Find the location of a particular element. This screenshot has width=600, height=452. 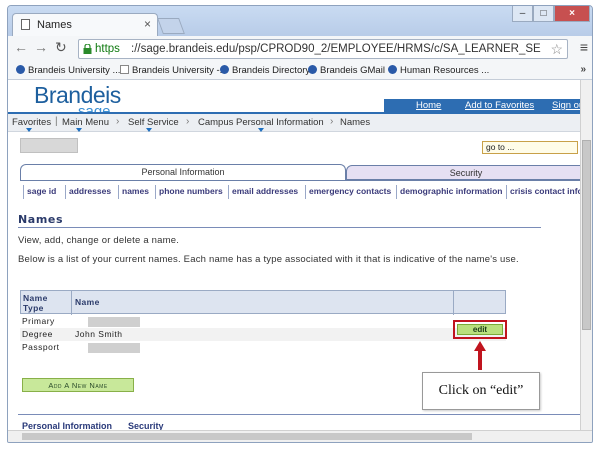

instruction-callout: Click on “edit” is located at coordinates (481, 391).